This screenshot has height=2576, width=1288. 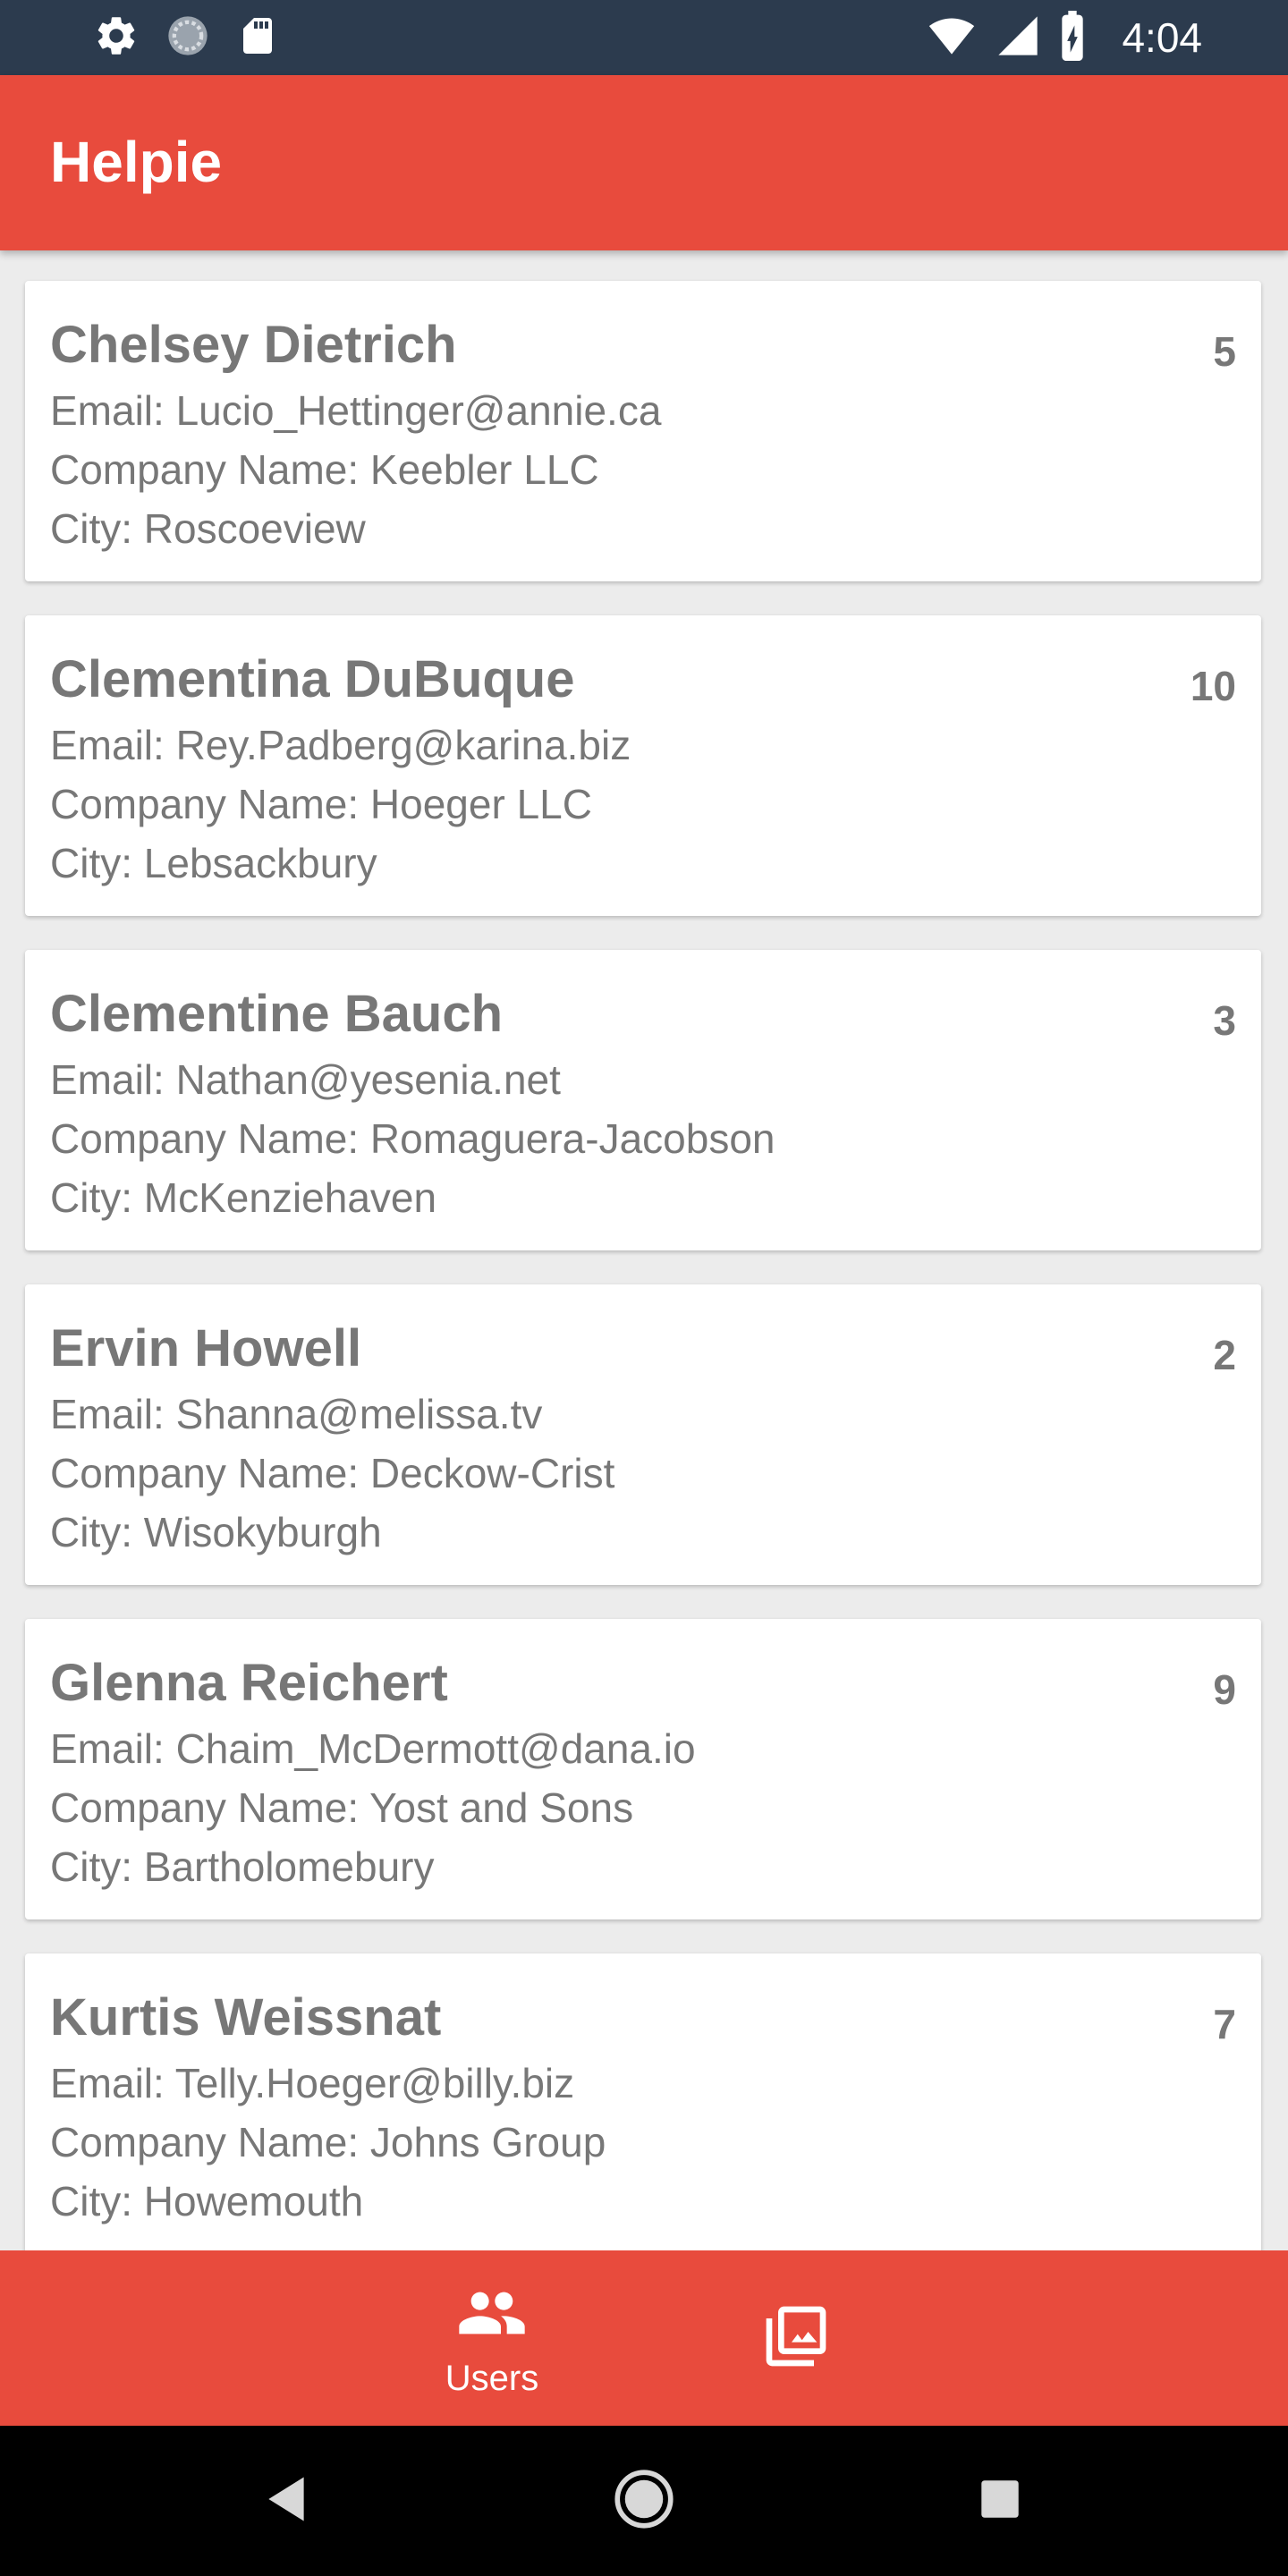 I want to click on user-city: City: Roscoeview, so click(x=208, y=528).